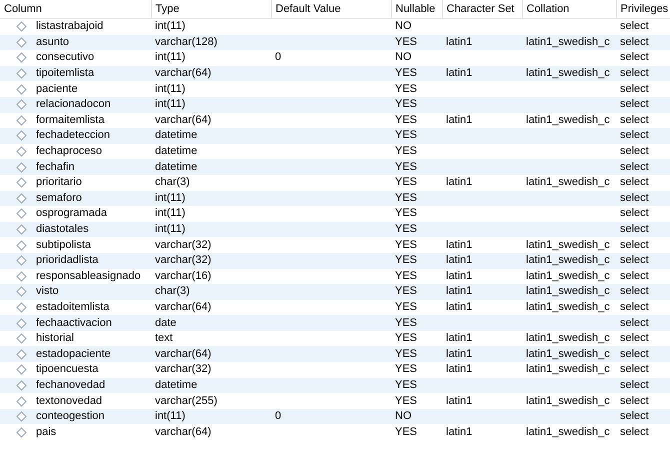 The image size is (670, 454). I want to click on column-cell: conteogestion, so click(70, 416).